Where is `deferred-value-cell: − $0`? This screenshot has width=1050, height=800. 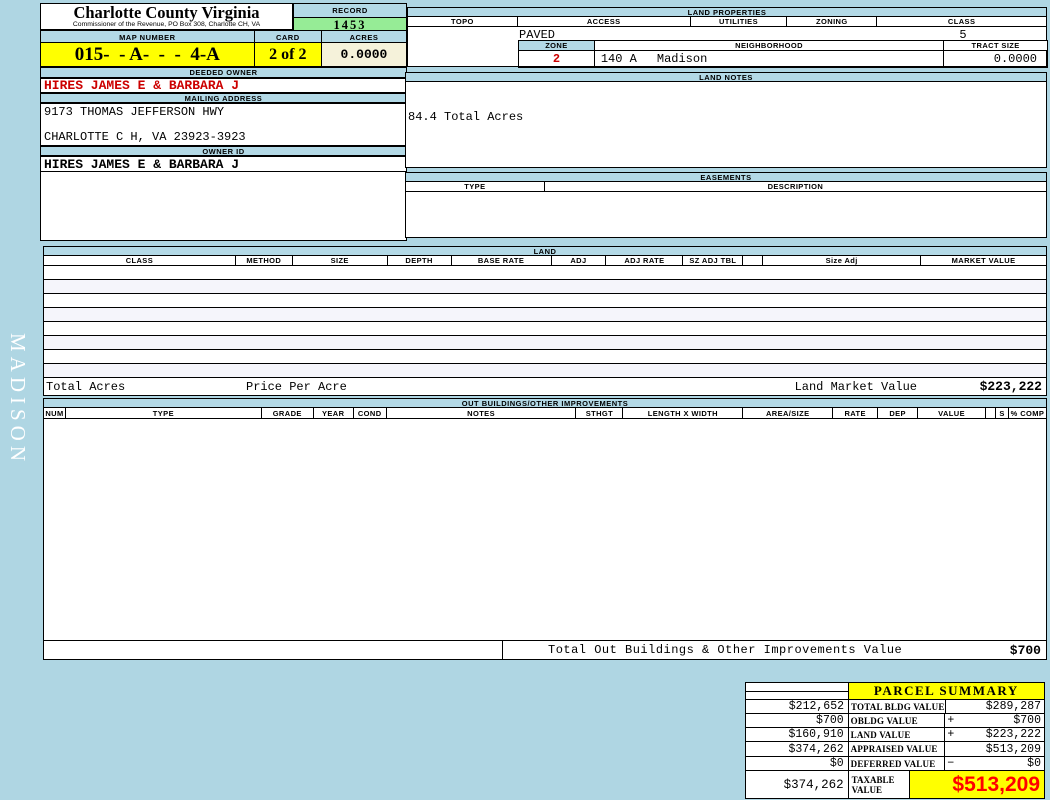 deferred-value-cell: − $0 is located at coordinates (995, 764).